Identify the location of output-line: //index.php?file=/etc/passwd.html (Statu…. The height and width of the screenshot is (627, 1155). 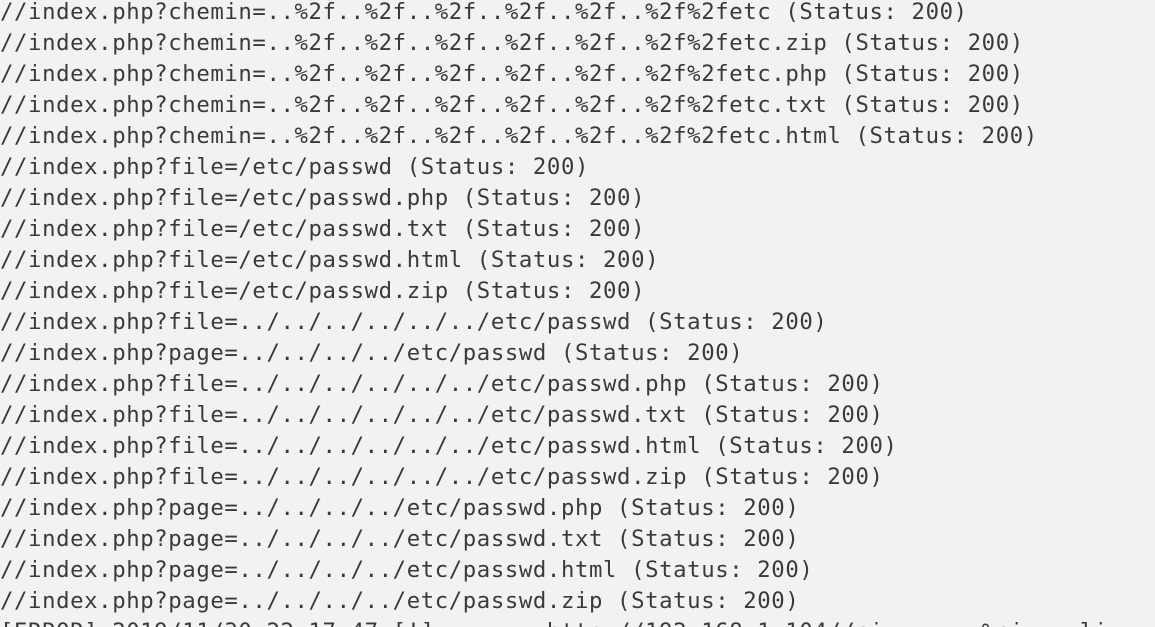
(330, 260).